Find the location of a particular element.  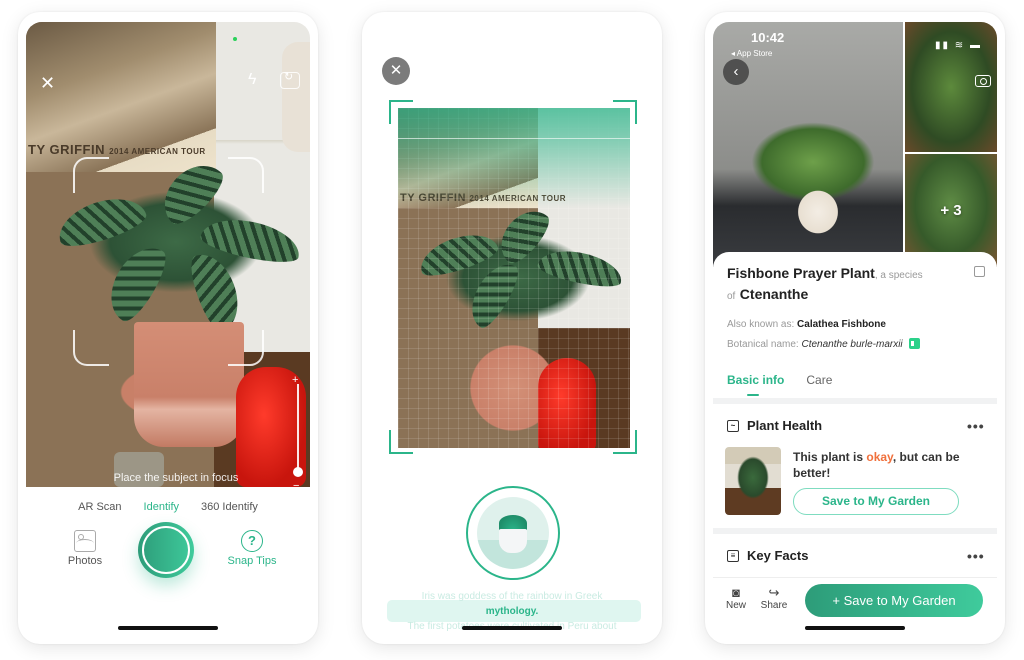

save-to-garden-button: + Save to My Garden is located at coordinates (894, 600).